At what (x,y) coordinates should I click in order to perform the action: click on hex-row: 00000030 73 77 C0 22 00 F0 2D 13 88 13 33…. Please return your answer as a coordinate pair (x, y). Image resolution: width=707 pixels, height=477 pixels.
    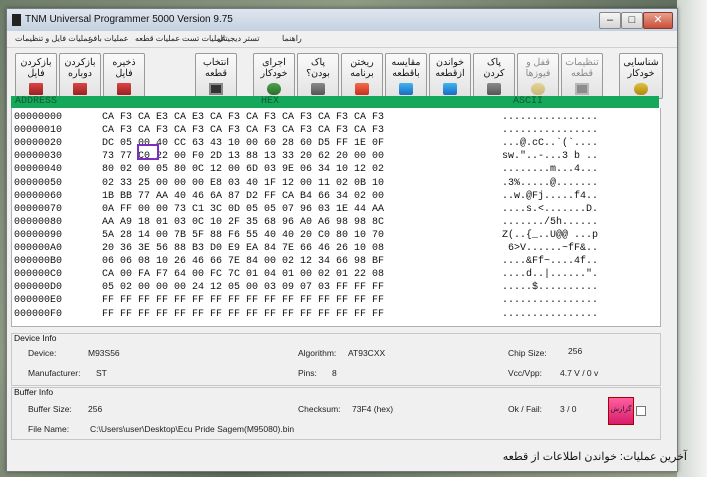
    Looking at the image, I should click on (336, 156).